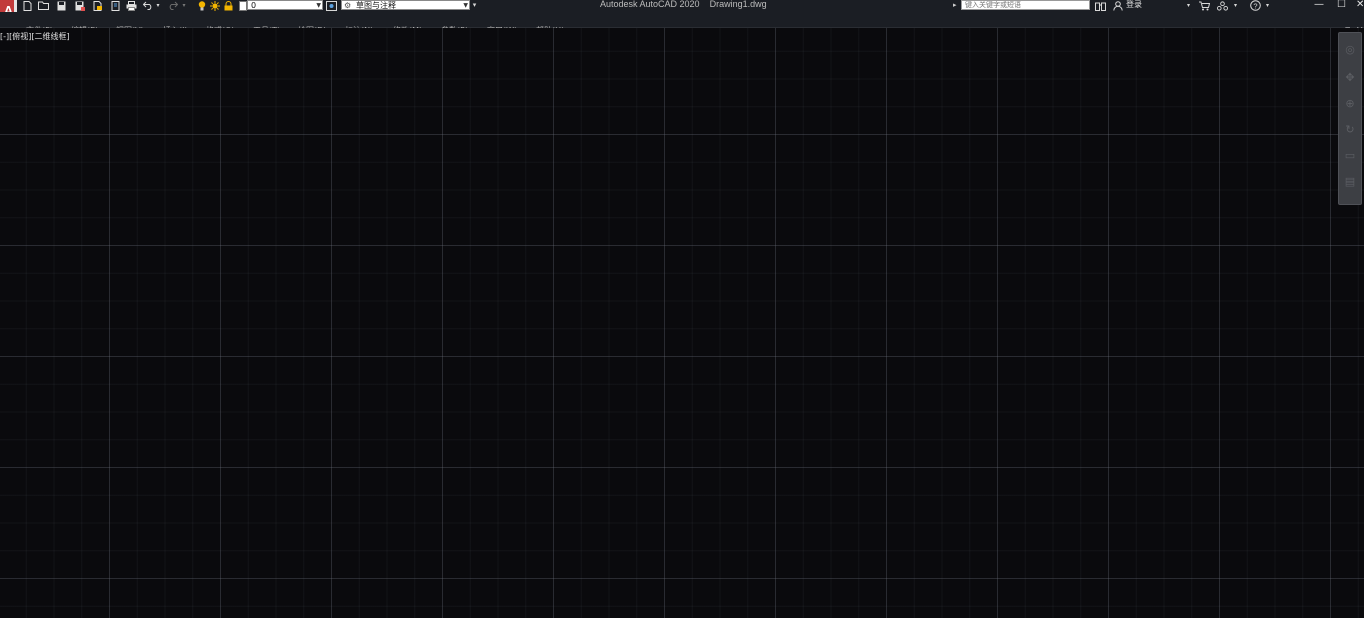  Describe the element at coordinates (35, 37) in the screenshot. I see `viewport-controls-label: [-][俯视][二维线框]` at that location.